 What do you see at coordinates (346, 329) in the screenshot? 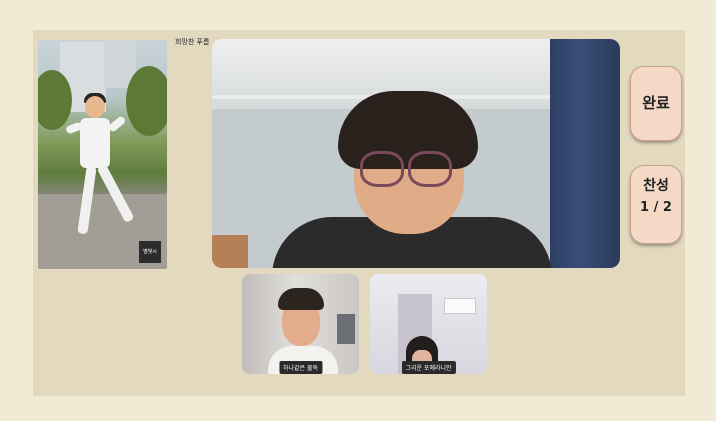
I see `tile-shelf` at bounding box center [346, 329].